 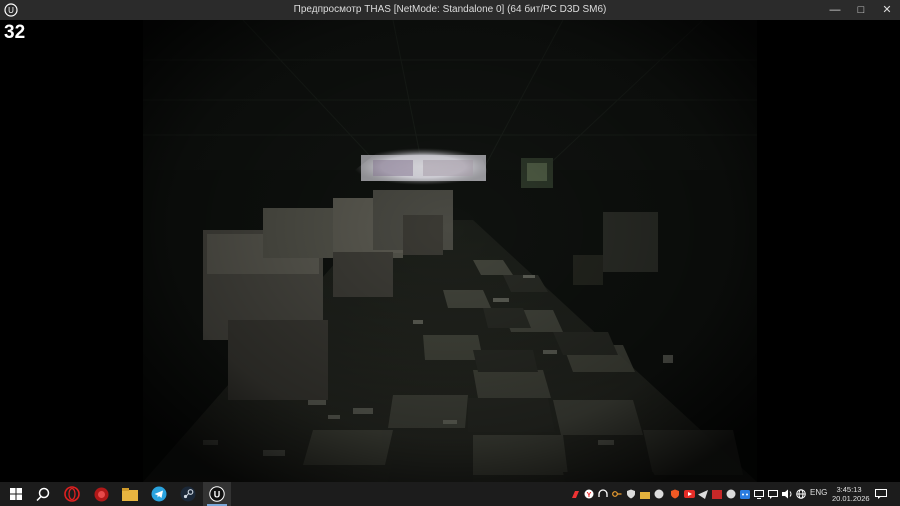 What do you see at coordinates (773, 494) in the screenshot?
I see `speaker-icon` at bounding box center [773, 494].